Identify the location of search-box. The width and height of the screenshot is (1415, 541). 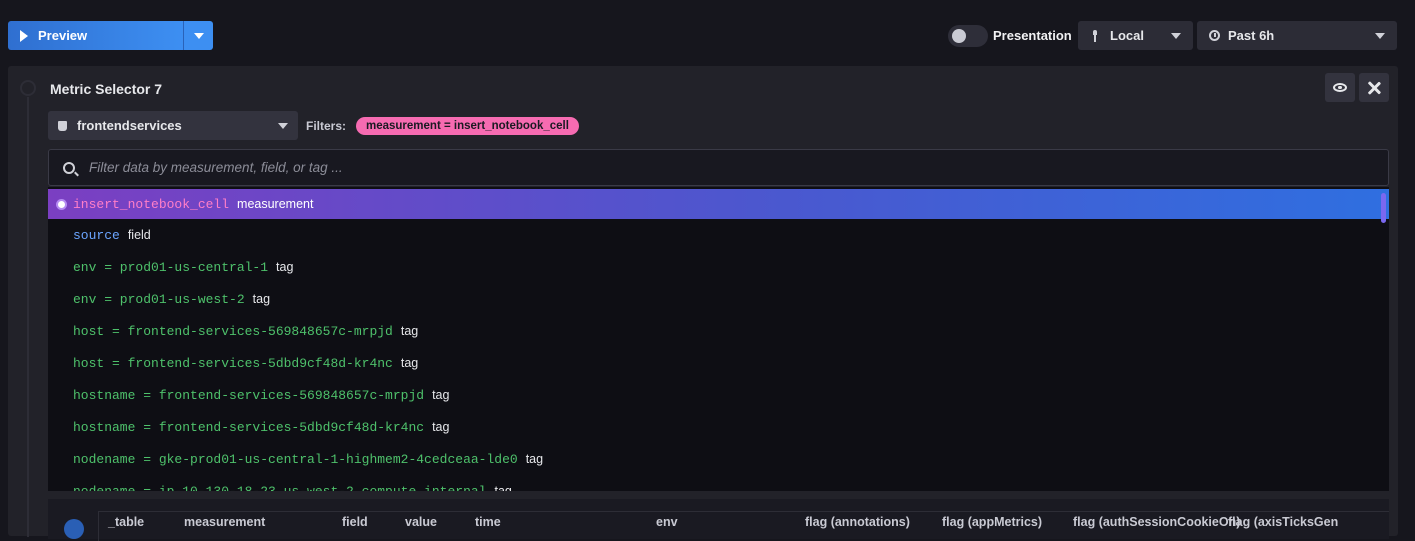
(718, 167).